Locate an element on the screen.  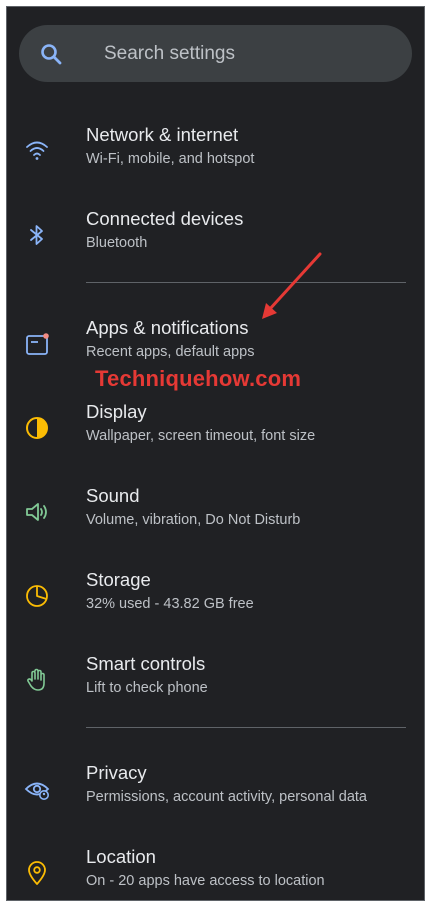
settings-item-subtitle: On - 20 apps have access to location is located at coordinates (205, 881).